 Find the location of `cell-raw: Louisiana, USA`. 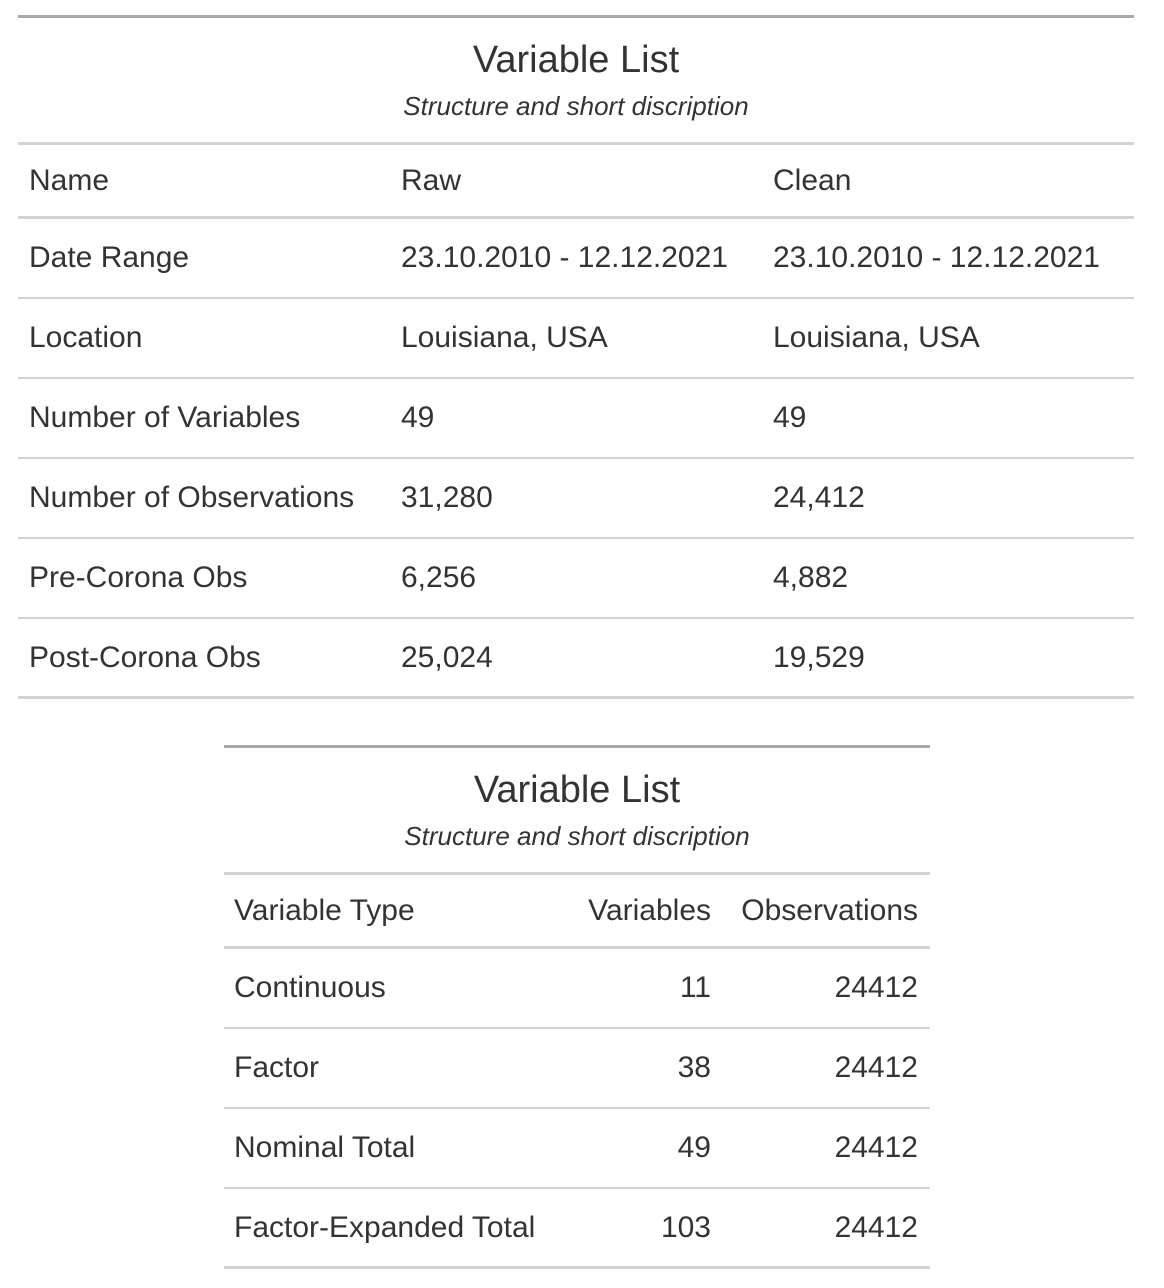

cell-raw: Louisiana, USA is located at coordinates (504, 337).